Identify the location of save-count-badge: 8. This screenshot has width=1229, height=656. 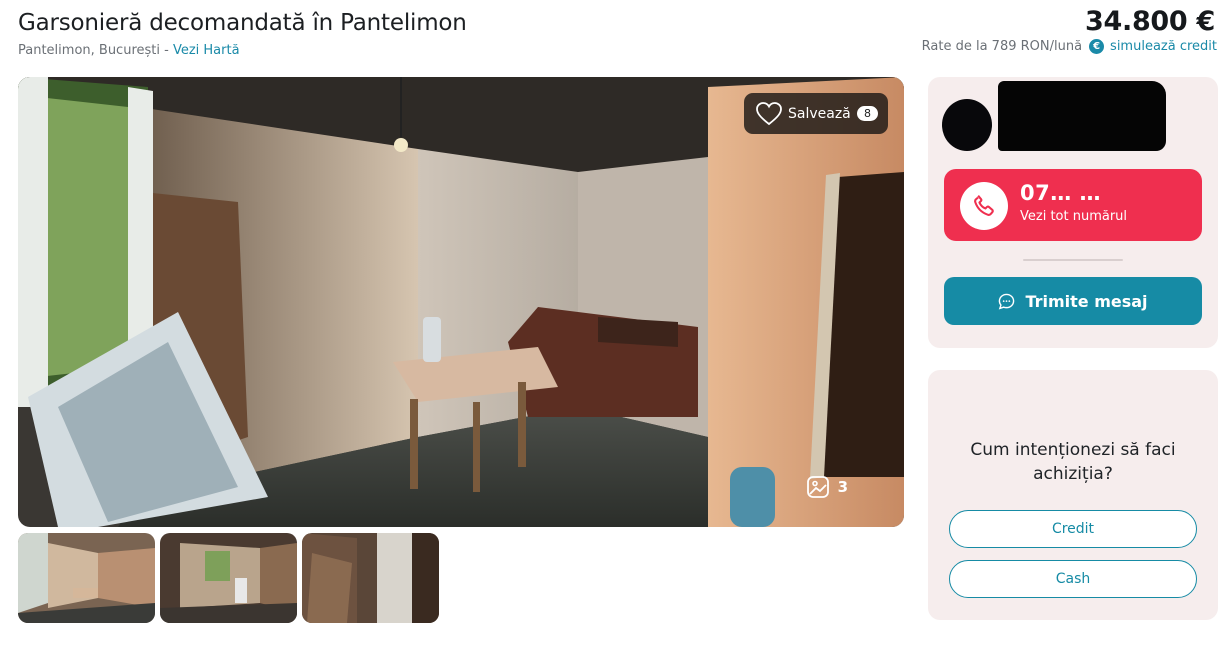
(867, 113).